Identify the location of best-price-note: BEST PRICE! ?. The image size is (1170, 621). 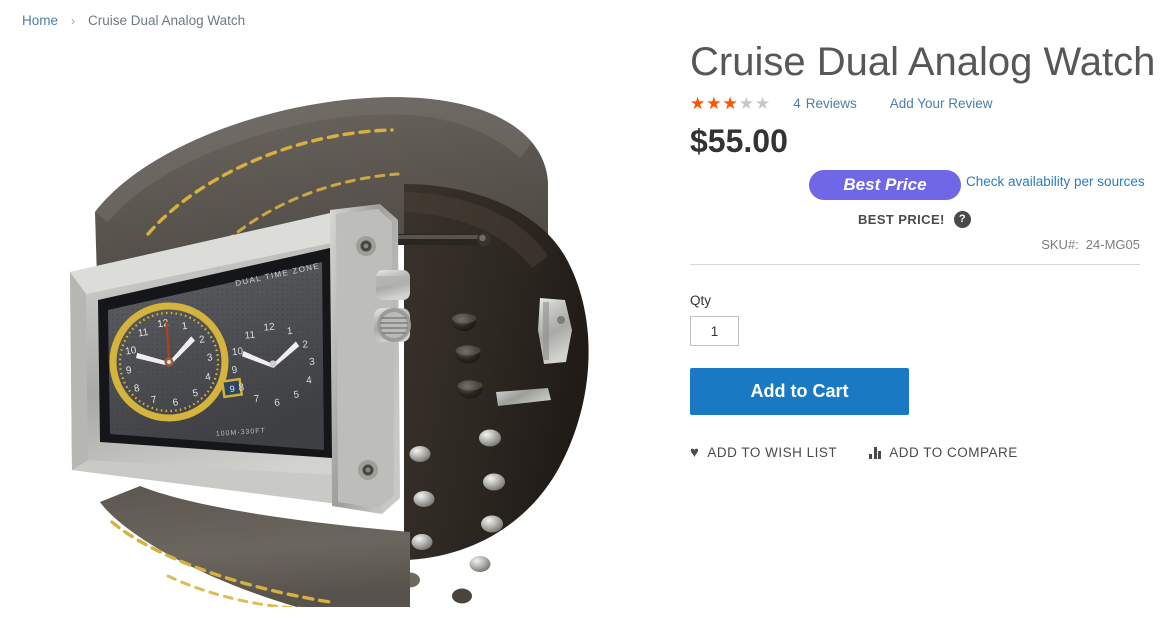
(915, 219).